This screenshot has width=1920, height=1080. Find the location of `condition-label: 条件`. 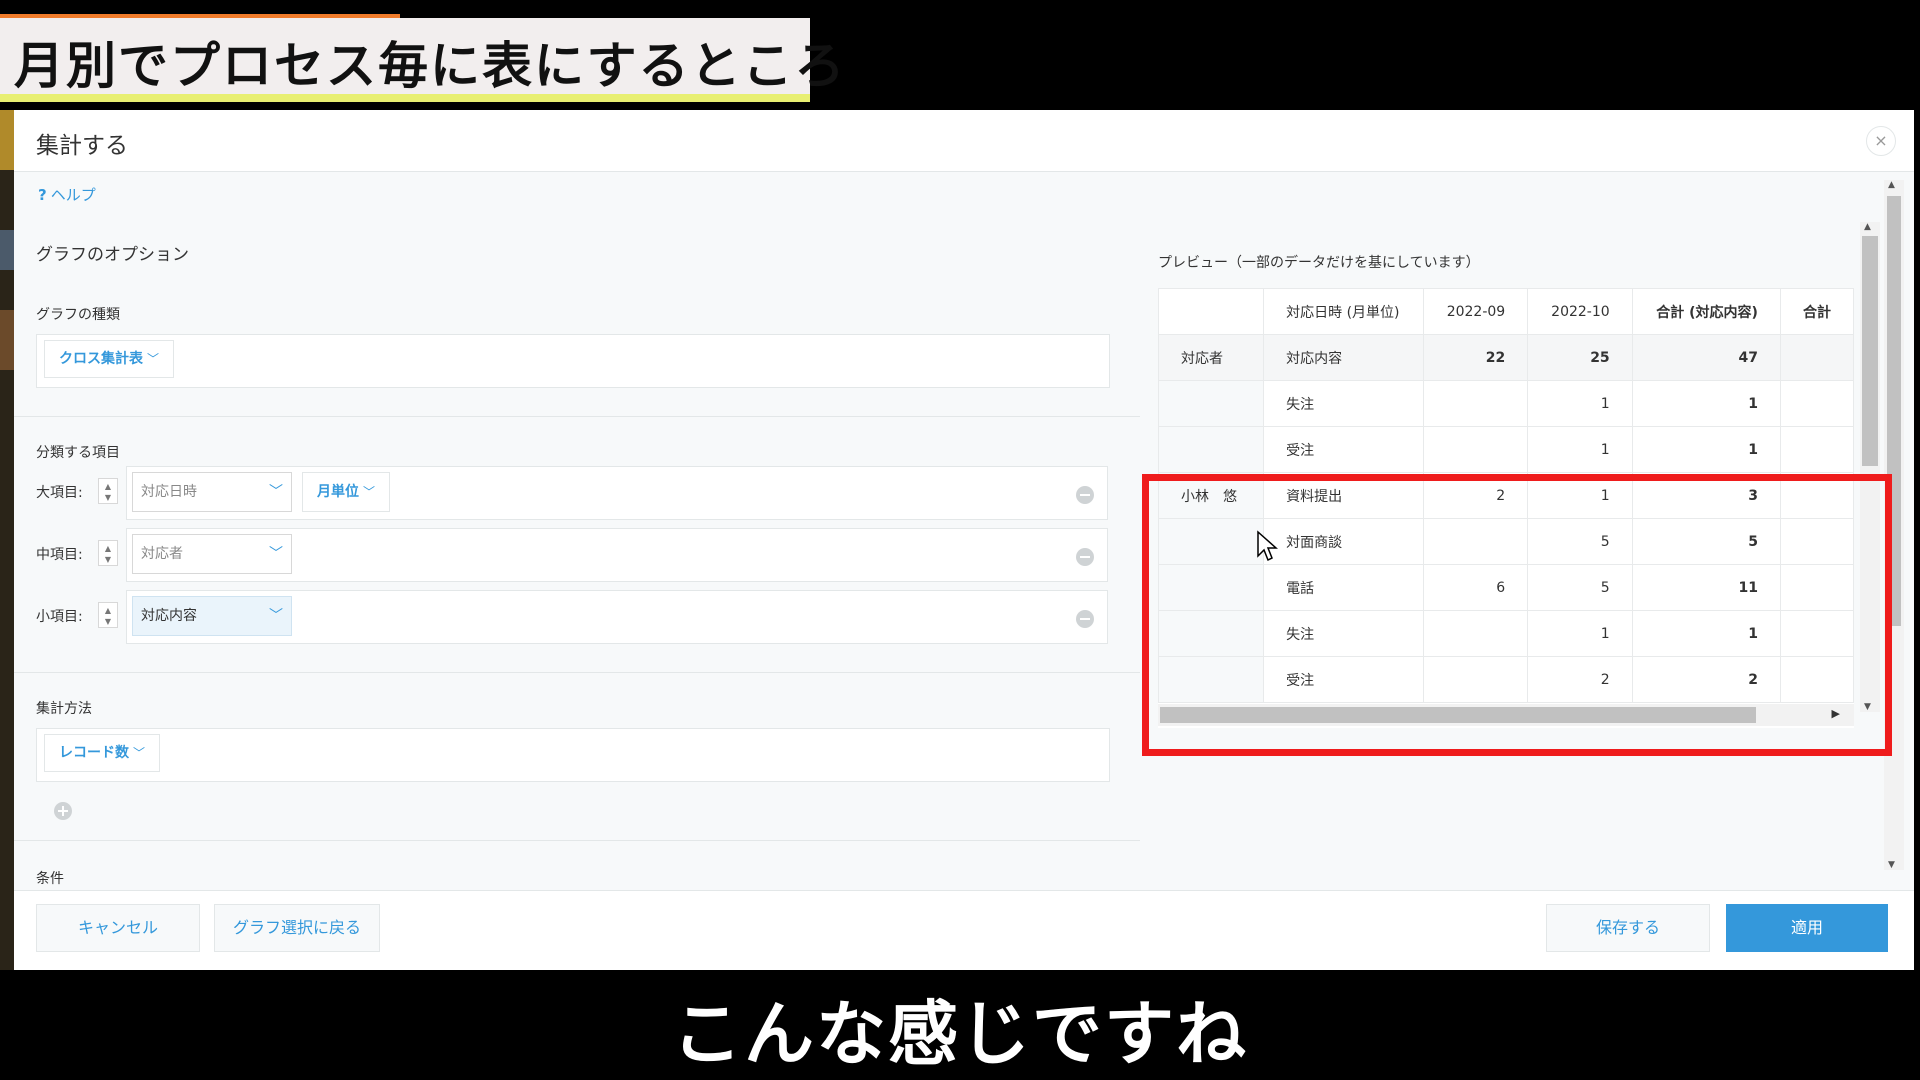

condition-label: 条件 is located at coordinates (50, 879).